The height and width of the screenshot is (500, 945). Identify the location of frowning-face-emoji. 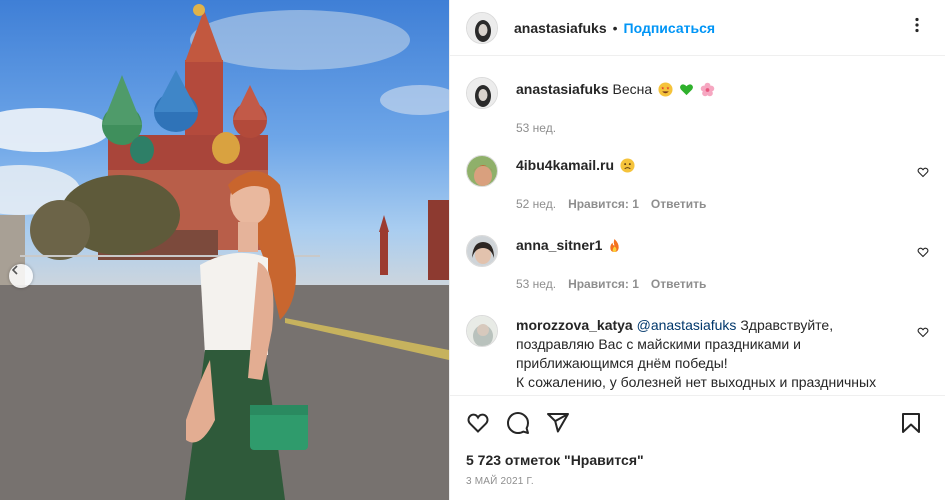
(627, 167).